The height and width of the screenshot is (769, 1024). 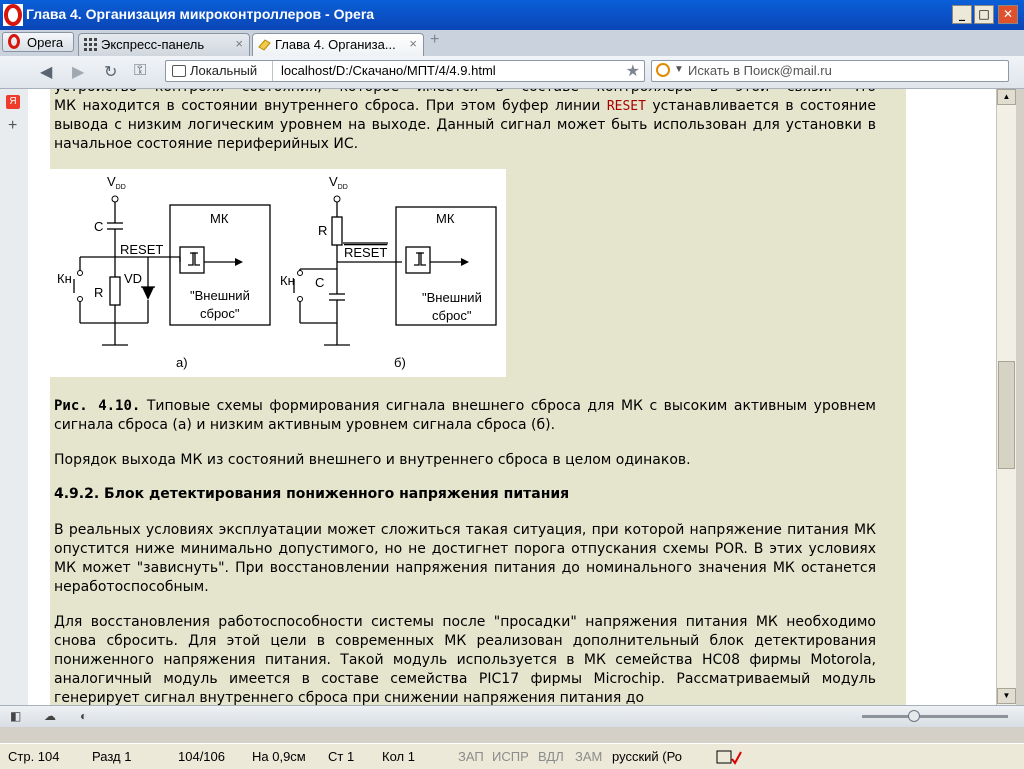 I want to click on zoom-slider, so click(x=935, y=716).